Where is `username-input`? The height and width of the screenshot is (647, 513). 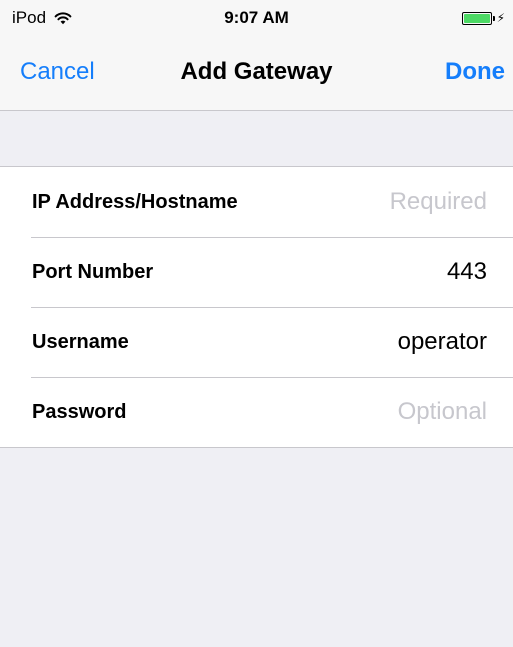 username-input is located at coordinates (367, 342).